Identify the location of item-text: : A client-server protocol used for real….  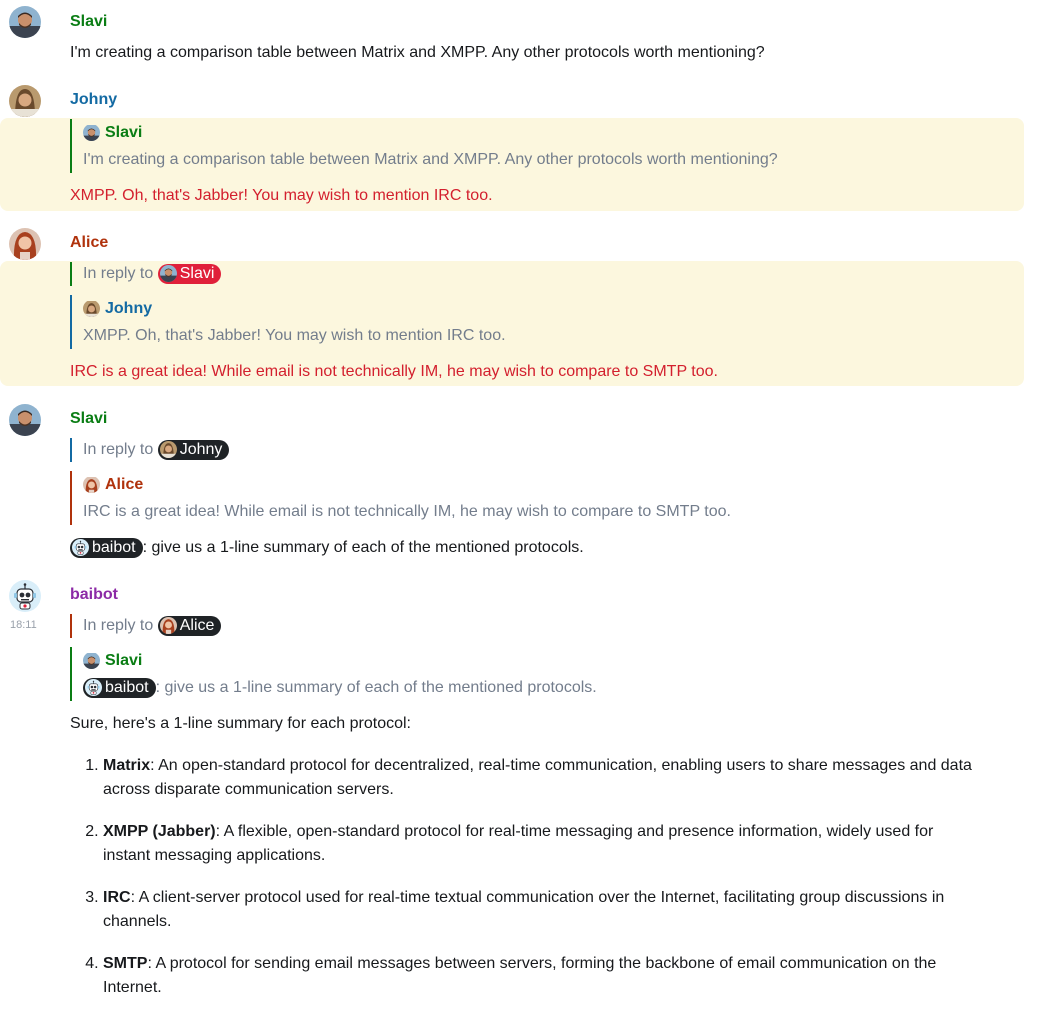
(524, 909).